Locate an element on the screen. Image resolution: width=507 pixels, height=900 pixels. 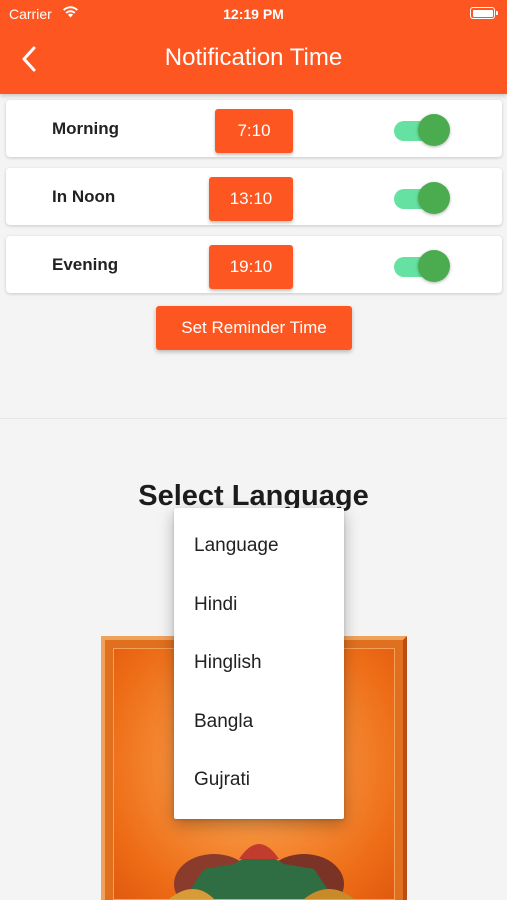
time-button-morning: 7:10 is located at coordinates (254, 131).